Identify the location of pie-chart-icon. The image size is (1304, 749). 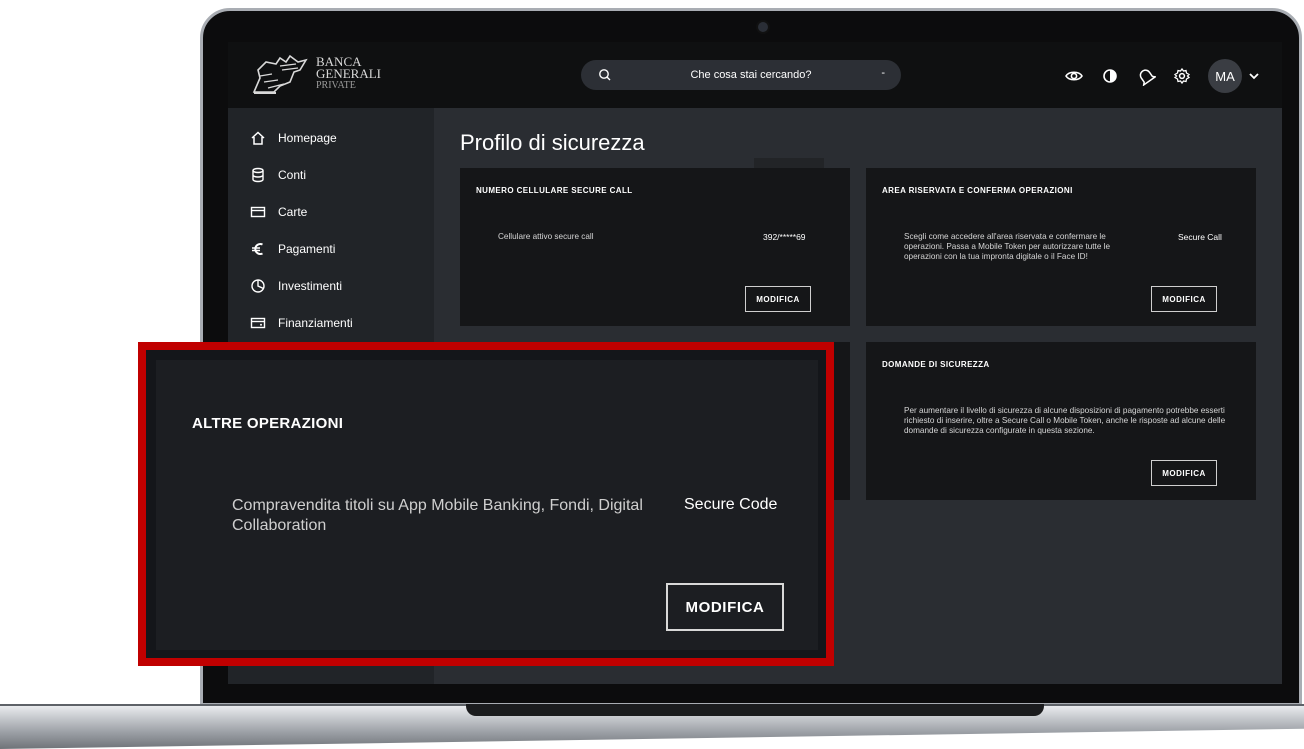
(258, 286).